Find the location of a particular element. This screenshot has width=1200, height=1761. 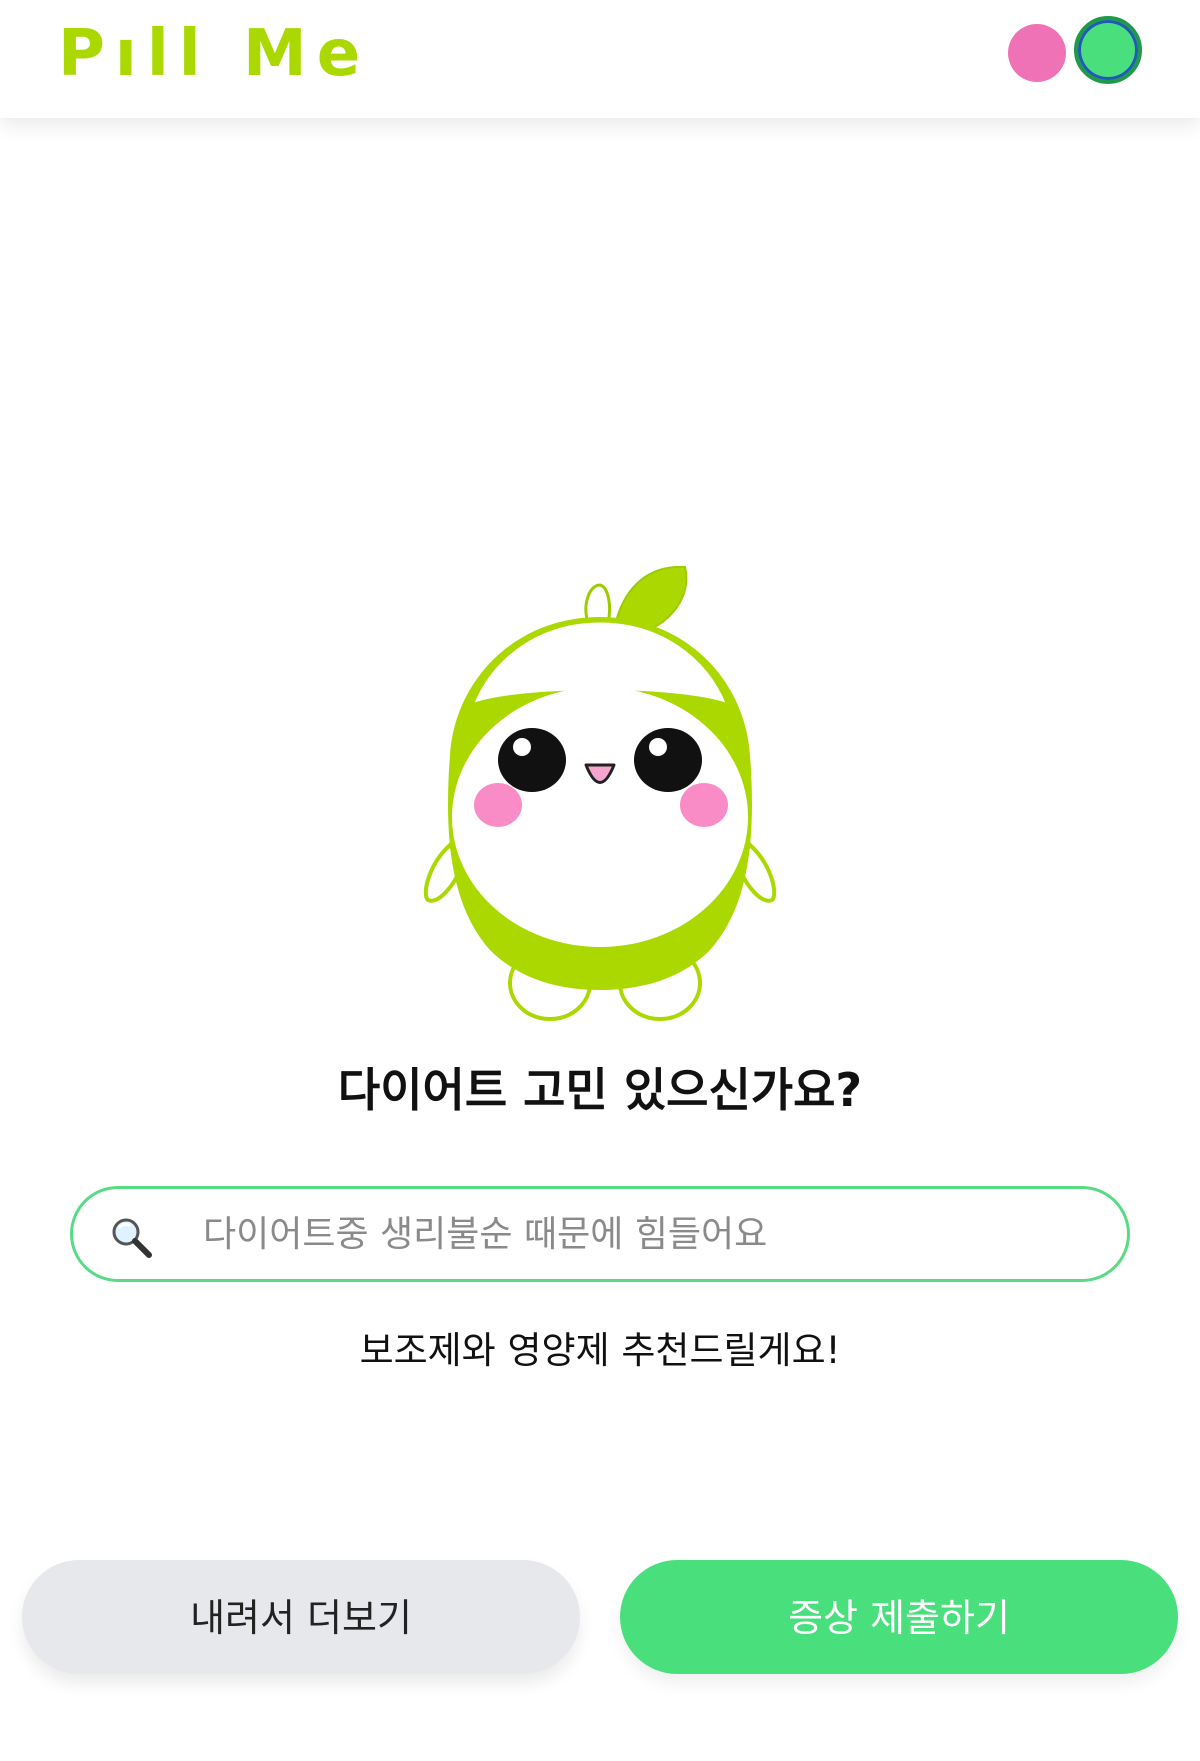

pink-profile-dot is located at coordinates (1037, 53).